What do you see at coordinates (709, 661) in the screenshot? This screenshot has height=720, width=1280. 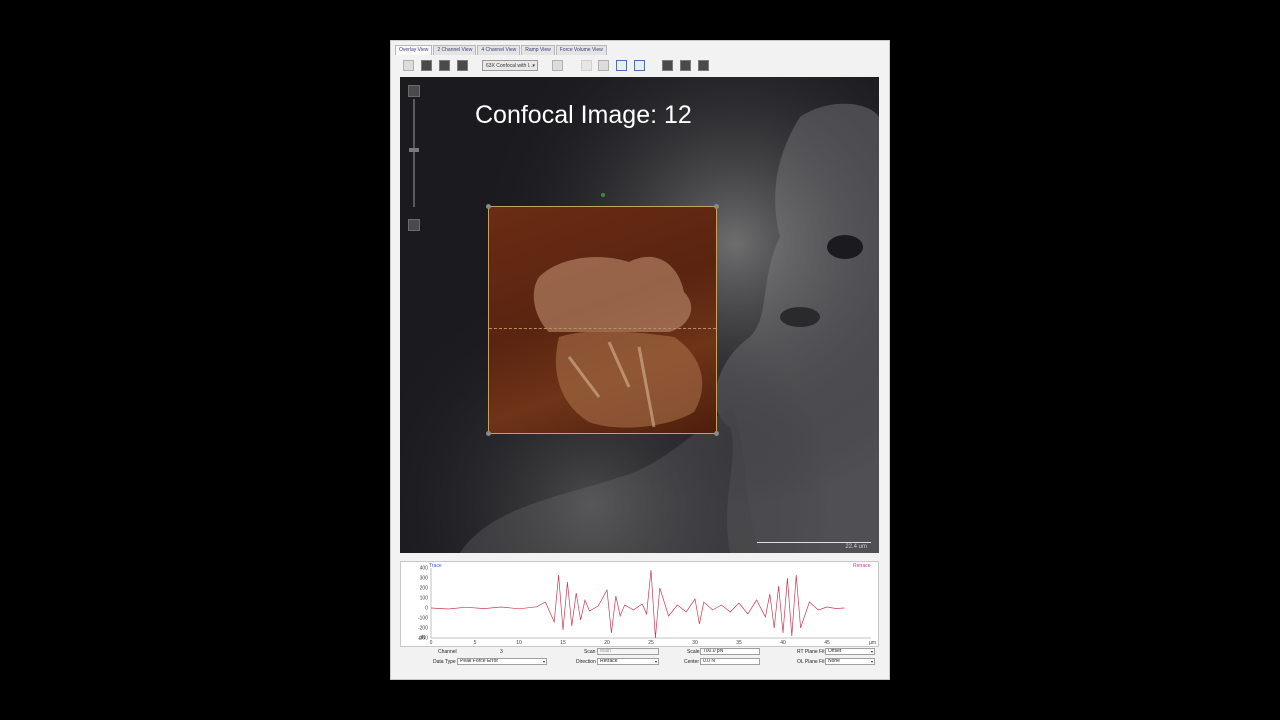 I see `center-value: 0.0 N` at bounding box center [709, 661].